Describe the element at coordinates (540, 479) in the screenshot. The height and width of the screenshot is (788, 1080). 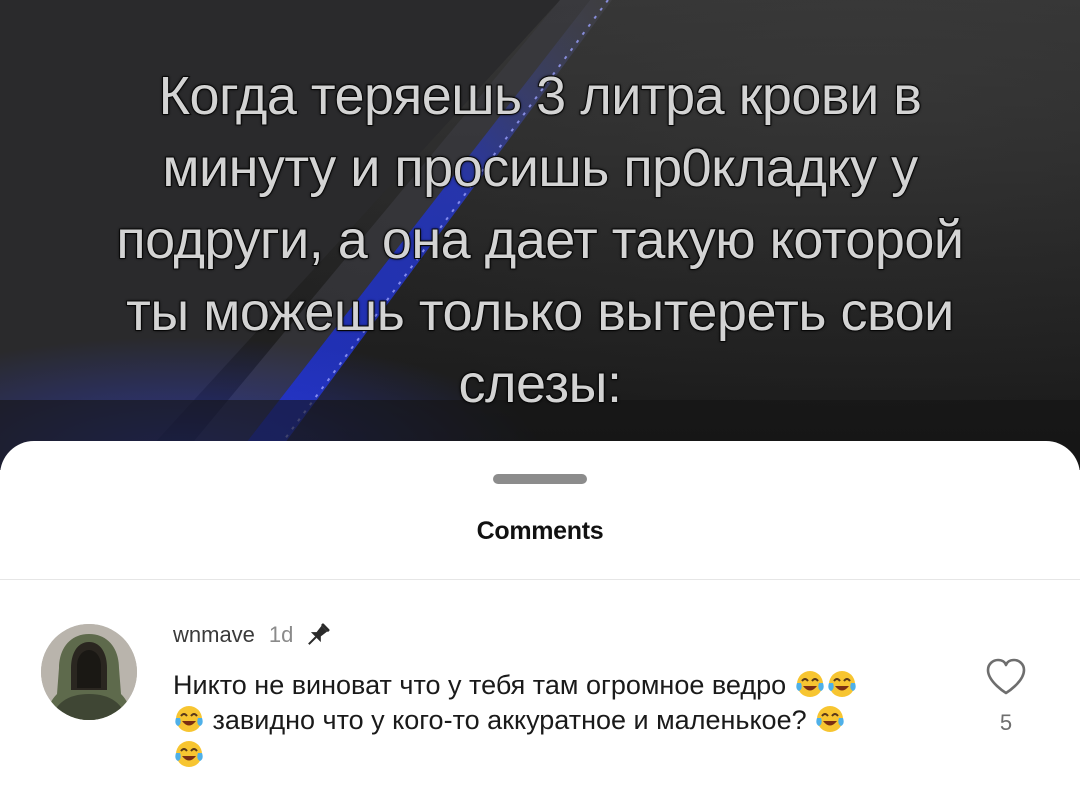
I see `sheet-drag-handle` at that location.